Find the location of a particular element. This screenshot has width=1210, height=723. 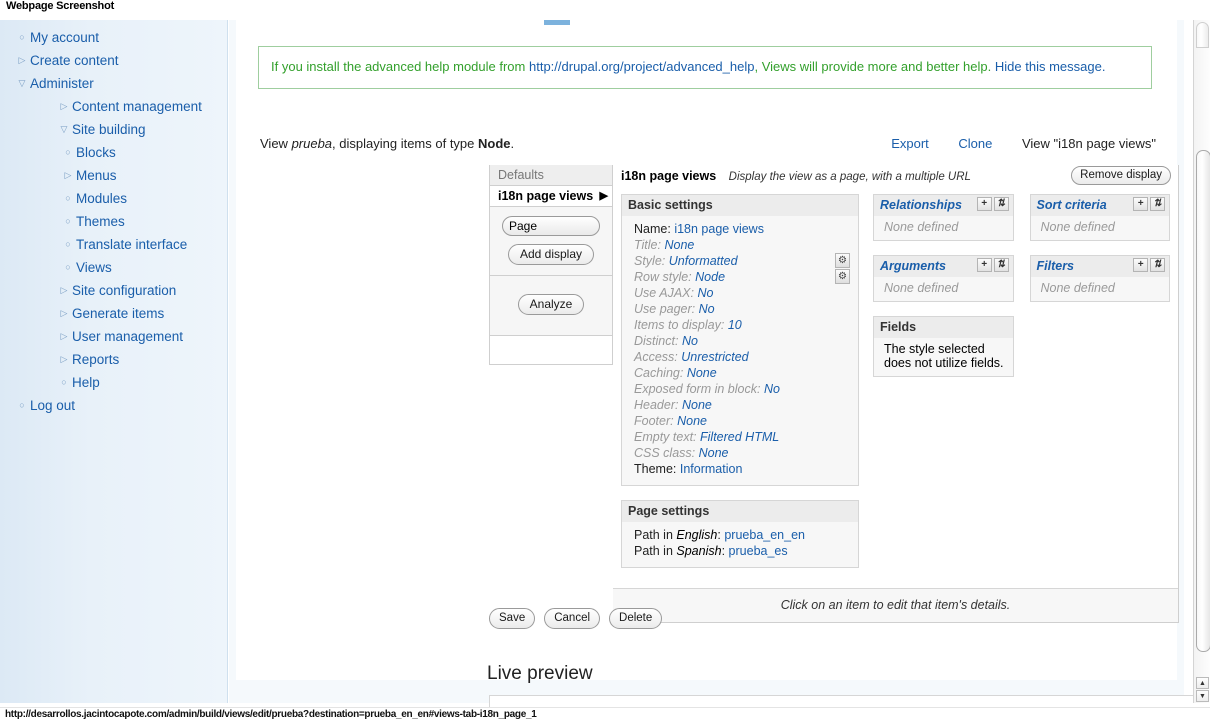

sidebar-item-modules: ○ Modules is located at coordinates (113, 198).